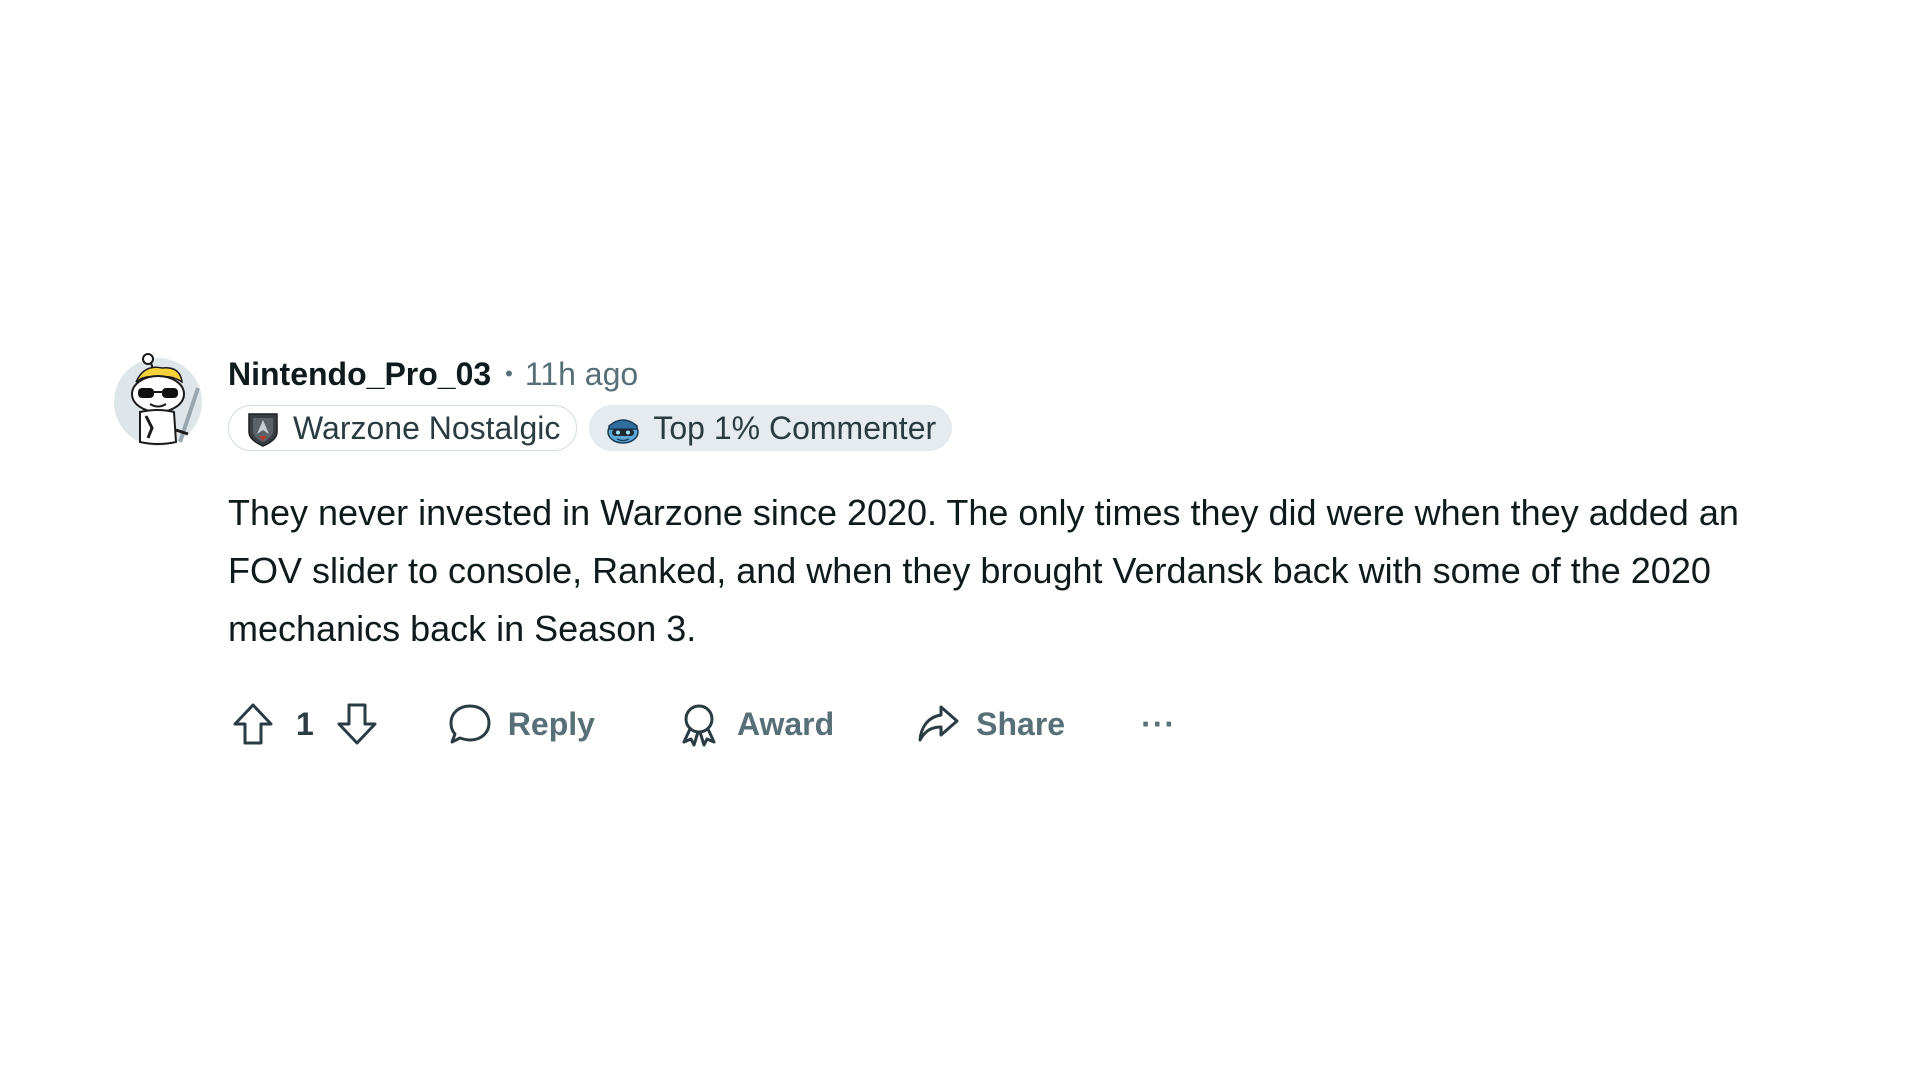  What do you see at coordinates (359, 374) in the screenshot?
I see `username-link: Nintendo_Pro_03` at bounding box center [359, 374].